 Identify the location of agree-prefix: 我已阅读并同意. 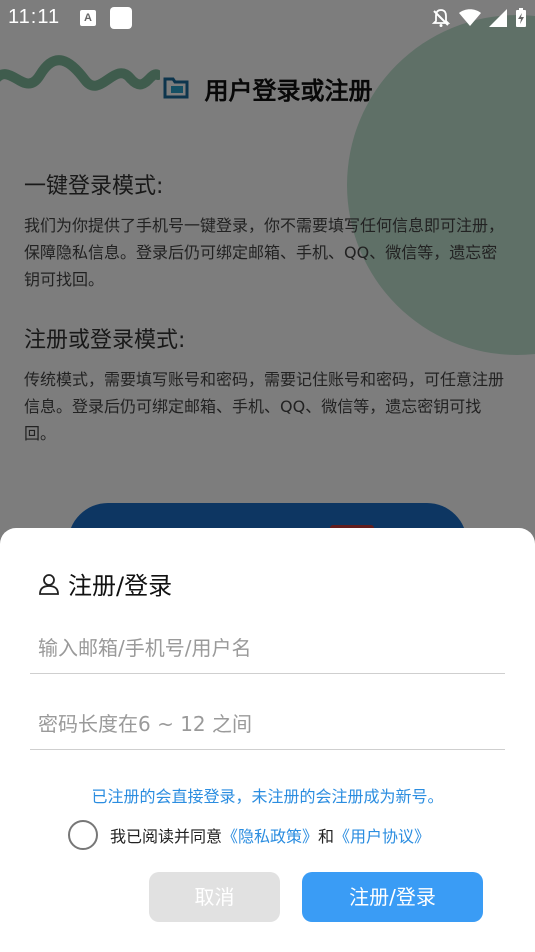
(166, 836).